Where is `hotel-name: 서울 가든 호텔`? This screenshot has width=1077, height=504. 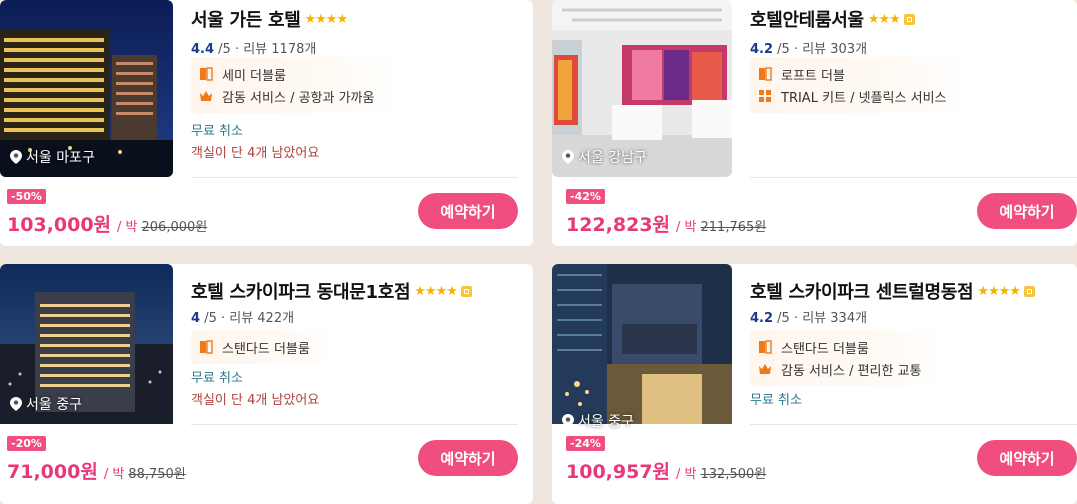
hotel-name: 서울 가든 호텔 is located at coordinates (246, 19).